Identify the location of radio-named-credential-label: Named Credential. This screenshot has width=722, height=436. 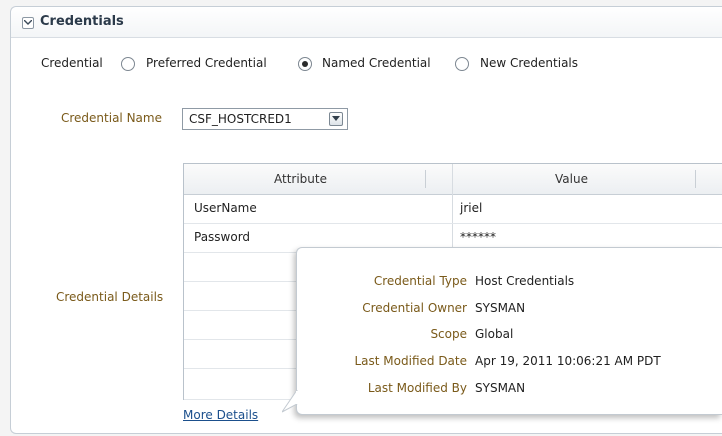
(376, 63).